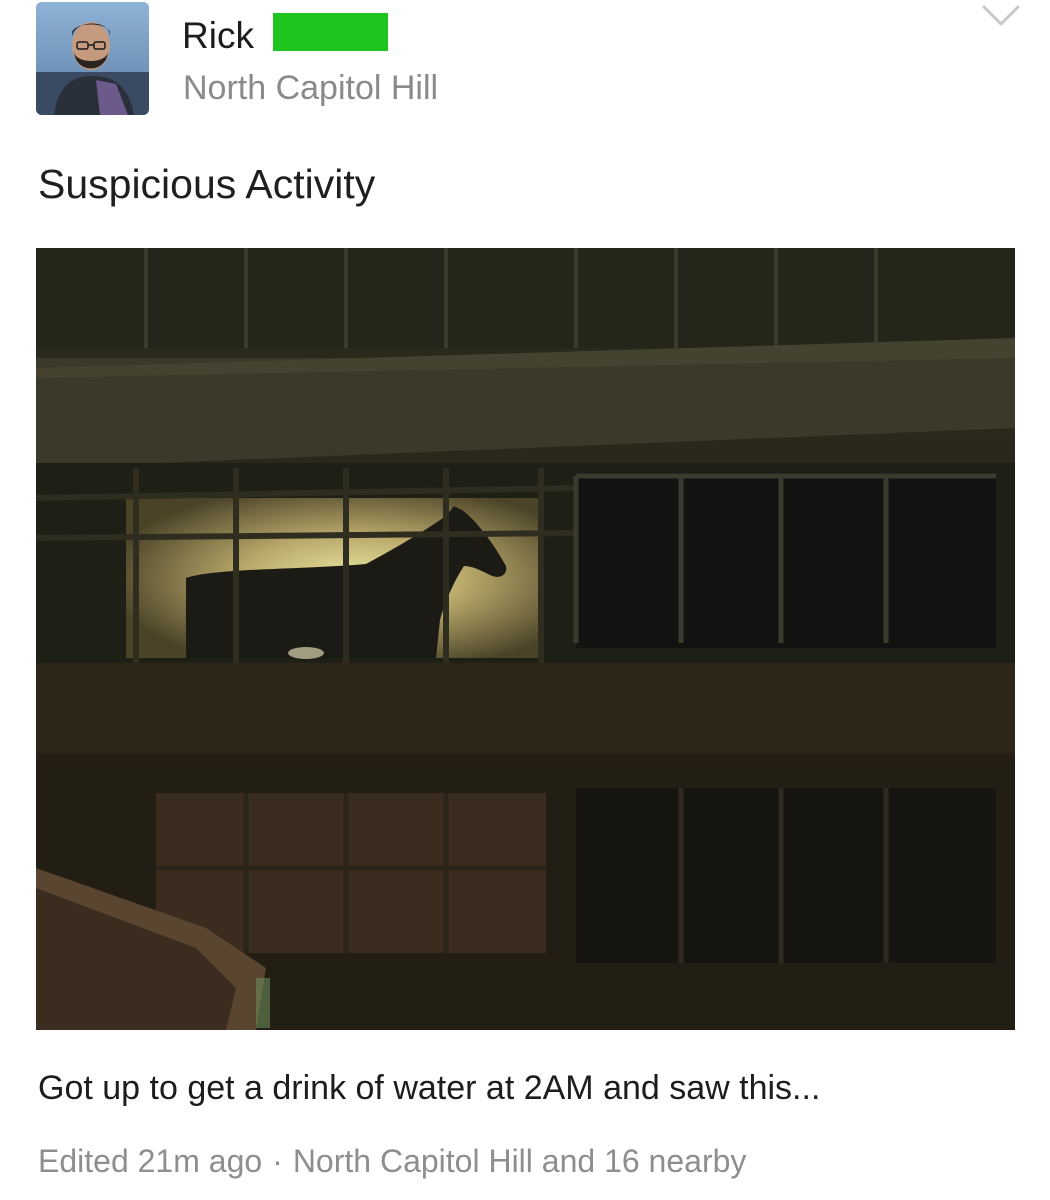 This screenshot has width=1050, height=1200. Describe the element at coordinates (311, 88) in the screenshot. I see `author-location: North Capitol Hill` at that location.